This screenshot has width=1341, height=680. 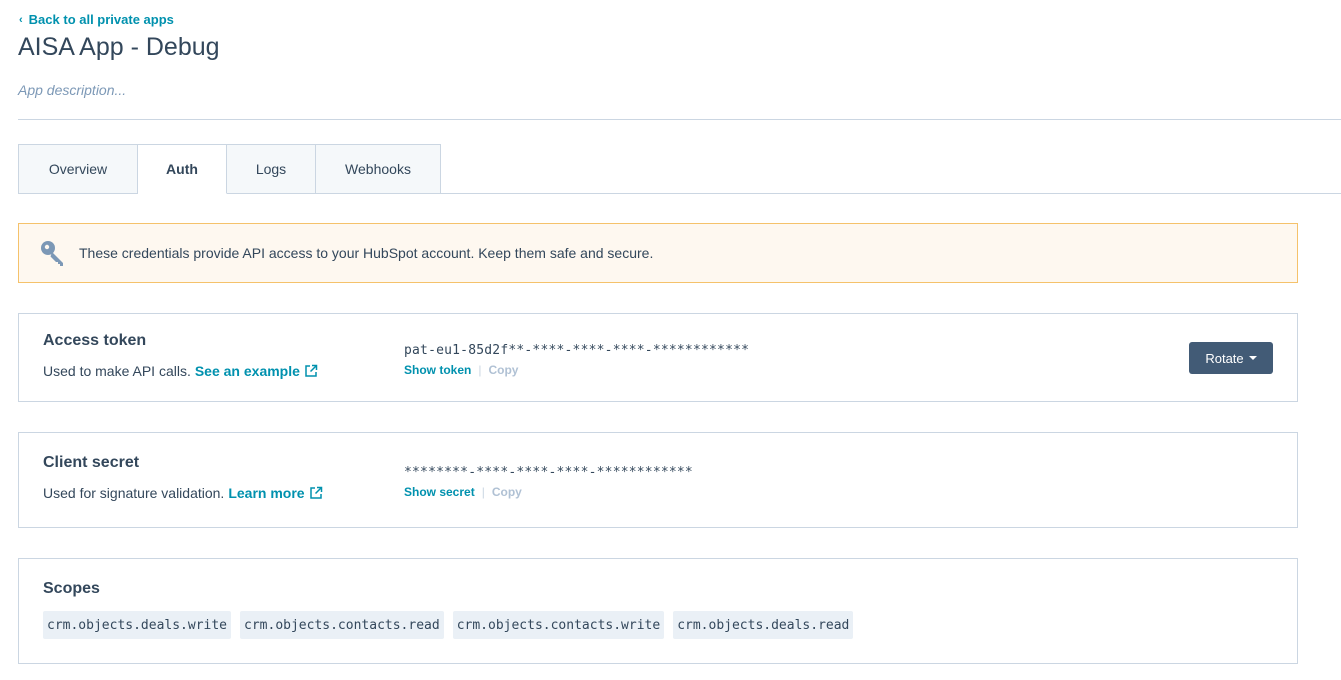 I want to click on client-secret-actions: Show secret | Copy, so click(x=463, y=492).